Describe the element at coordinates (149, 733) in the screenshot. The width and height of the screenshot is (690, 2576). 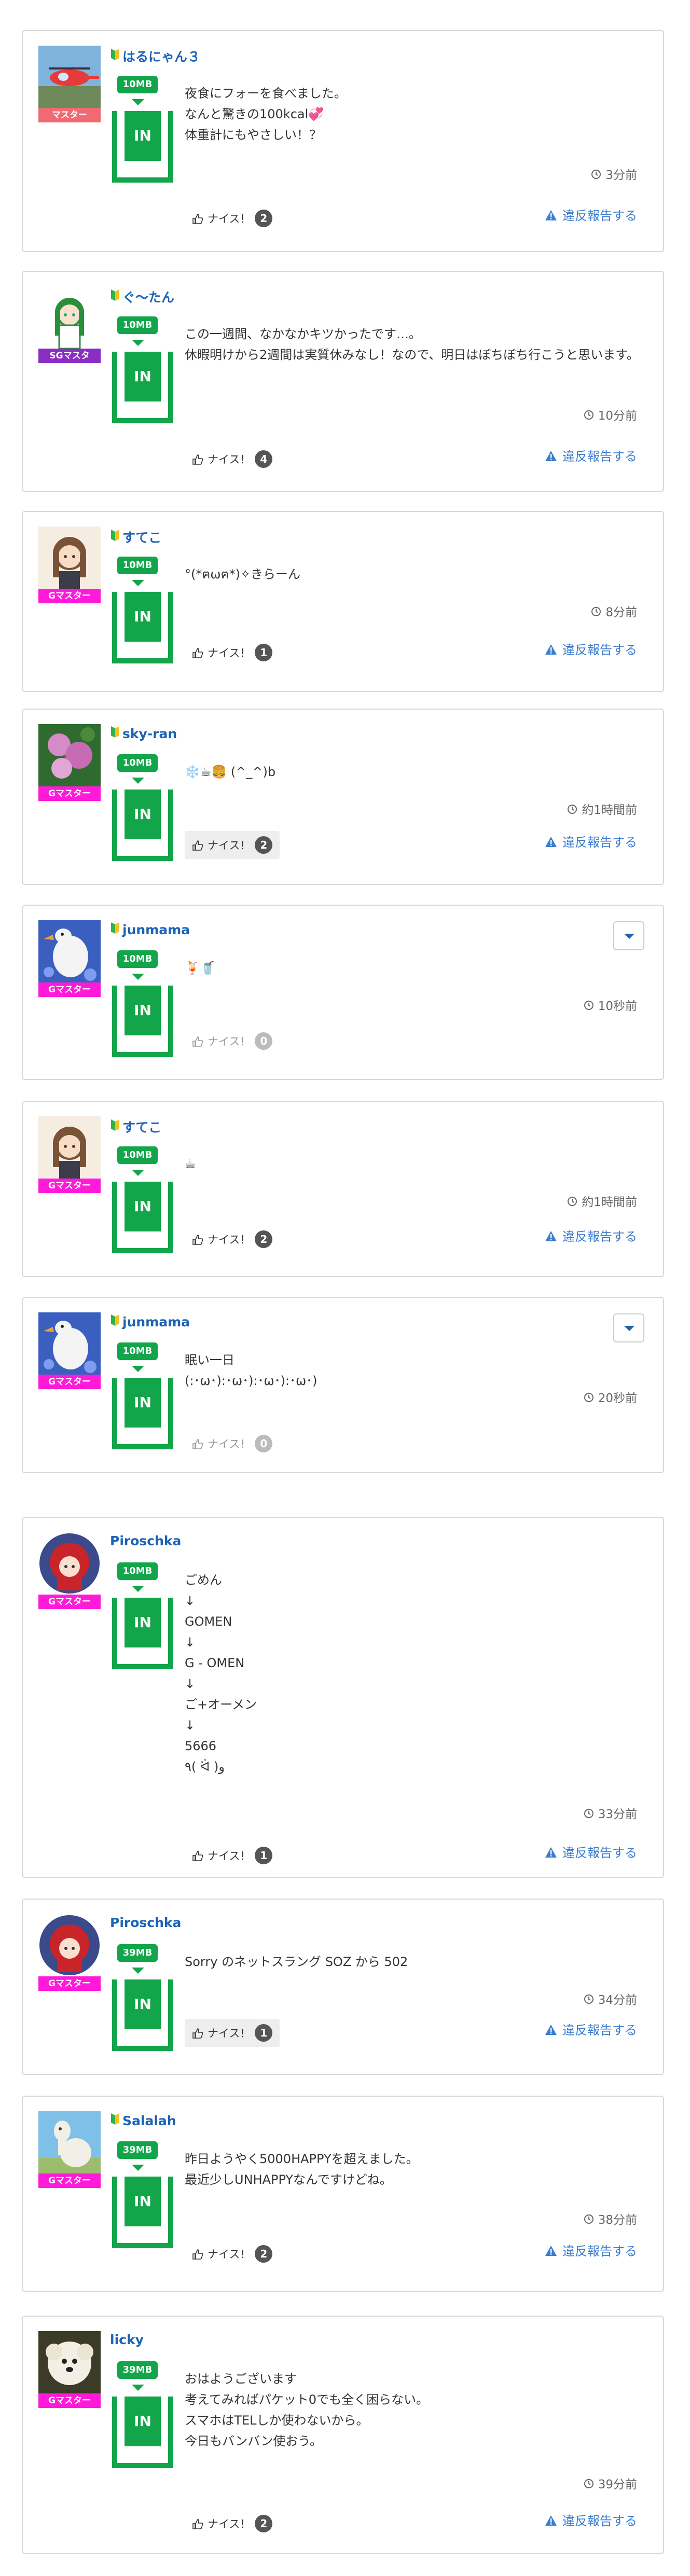
I see `username: sky-ran` at that location.